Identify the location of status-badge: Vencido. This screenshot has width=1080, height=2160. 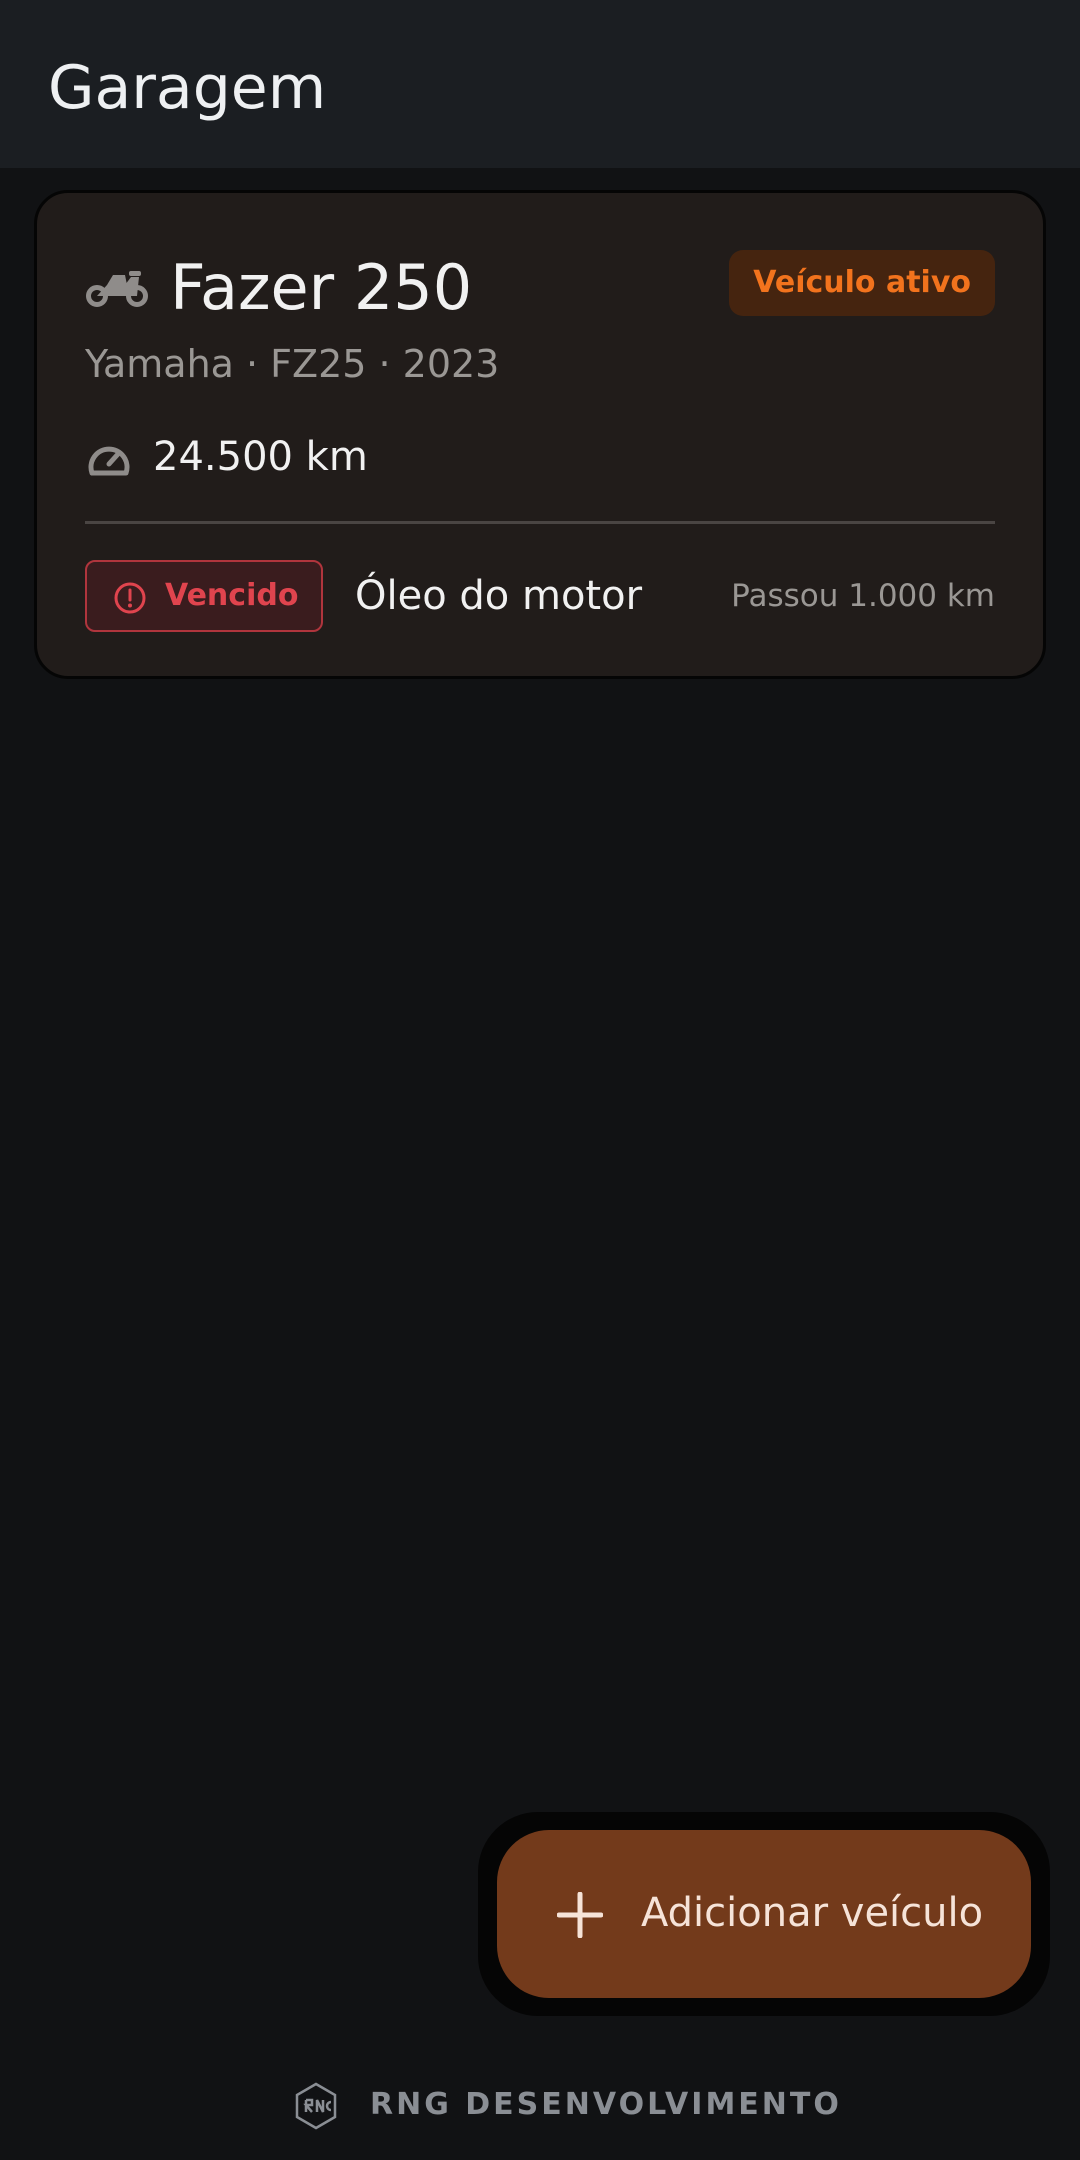
(204, 596).